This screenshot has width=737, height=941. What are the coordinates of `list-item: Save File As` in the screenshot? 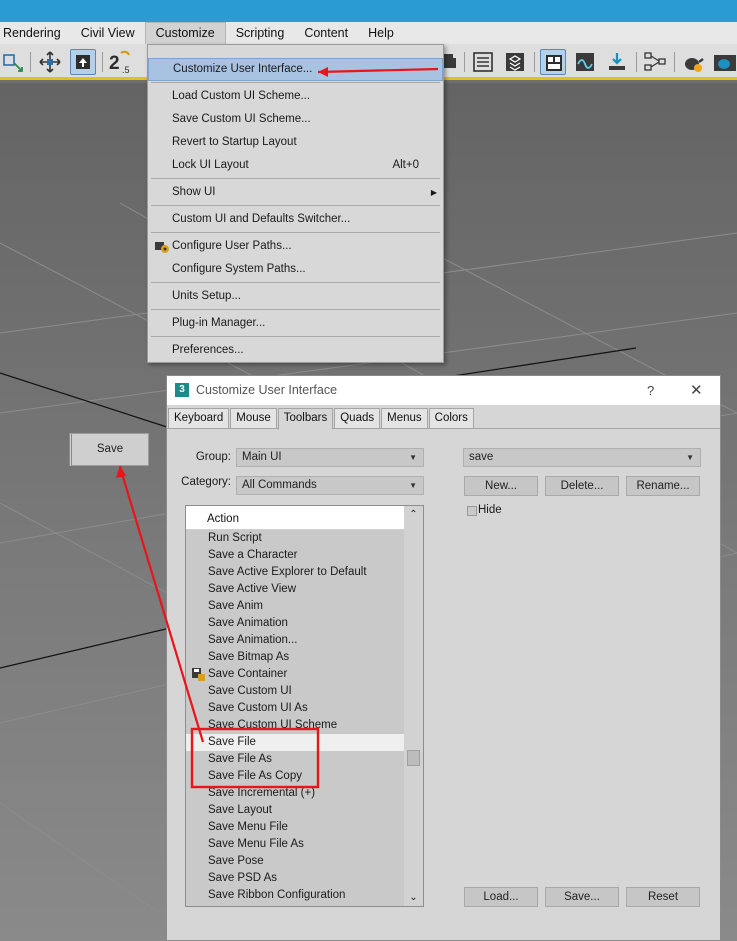 It's located at (295, 759).